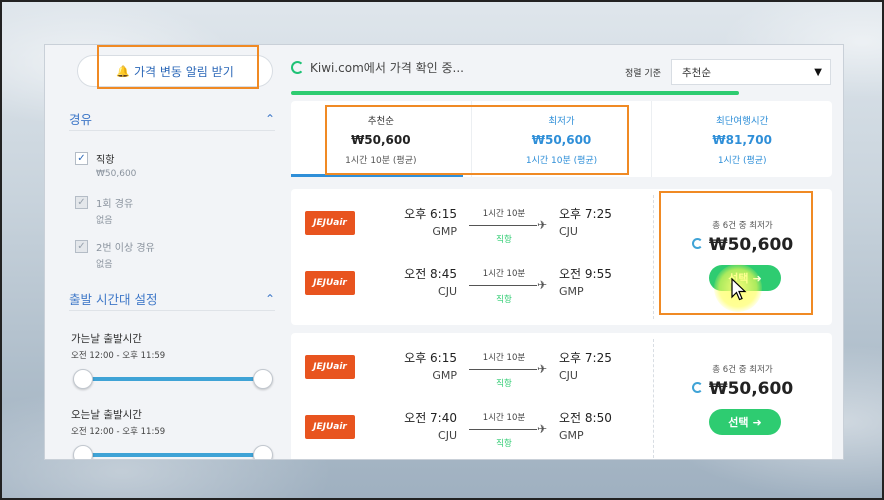 The image size is (884, 500). What do you see at coordinates (585, 214) in the screenshot?
I see `arrival-time: 오후 7:25` at bounding box center [585, 214].